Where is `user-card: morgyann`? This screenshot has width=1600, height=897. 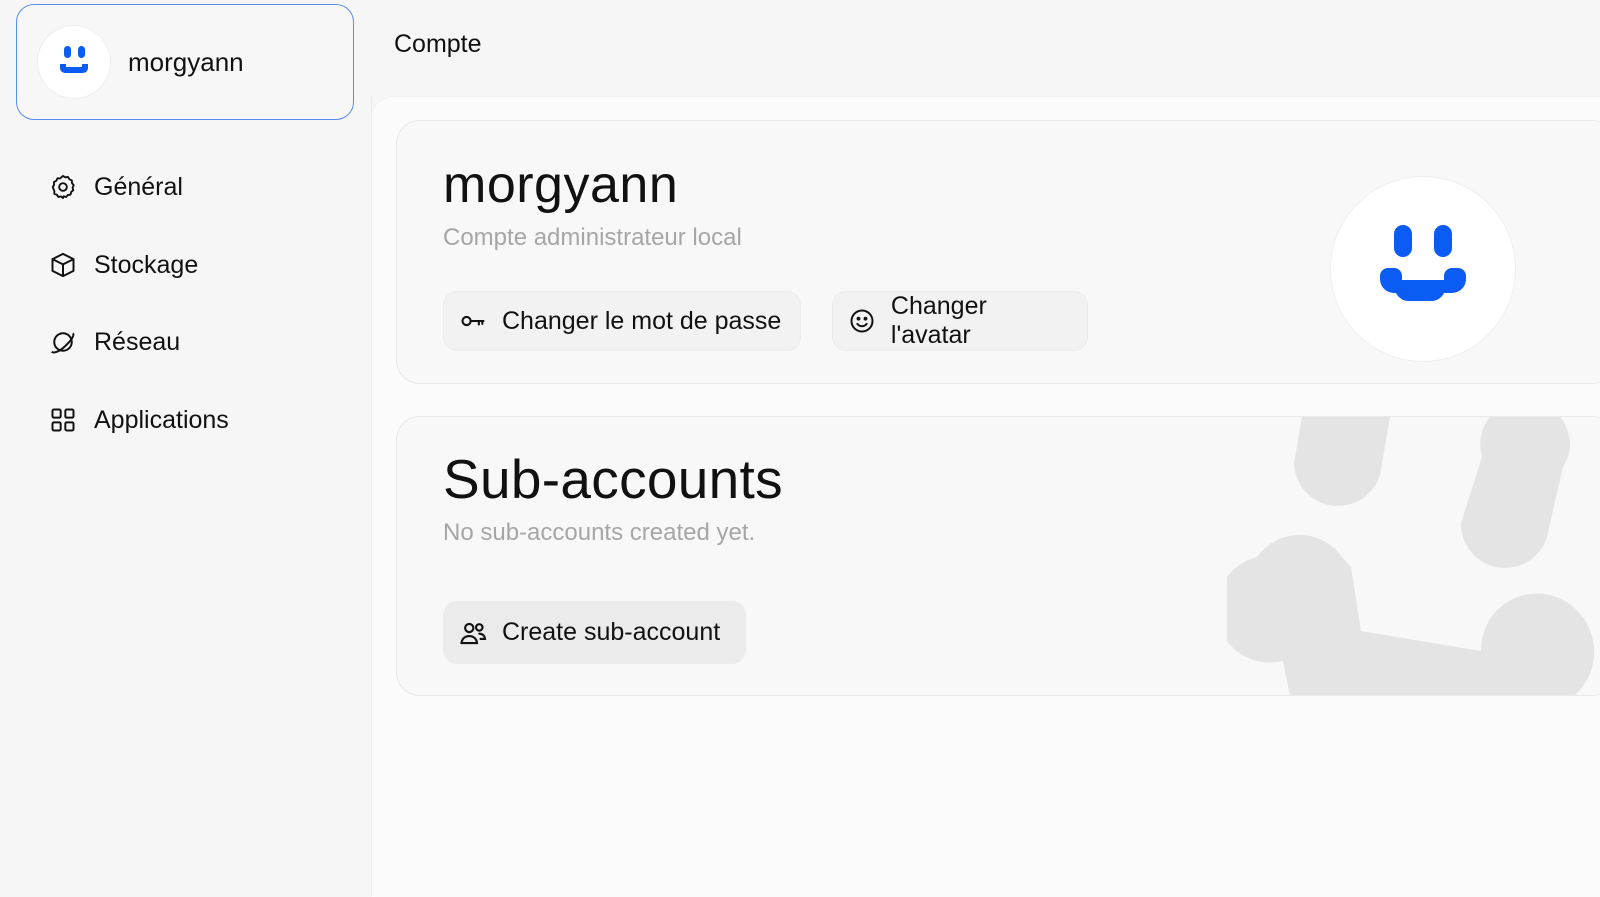
user-card: morgyann is located at coordinates (185, 62).